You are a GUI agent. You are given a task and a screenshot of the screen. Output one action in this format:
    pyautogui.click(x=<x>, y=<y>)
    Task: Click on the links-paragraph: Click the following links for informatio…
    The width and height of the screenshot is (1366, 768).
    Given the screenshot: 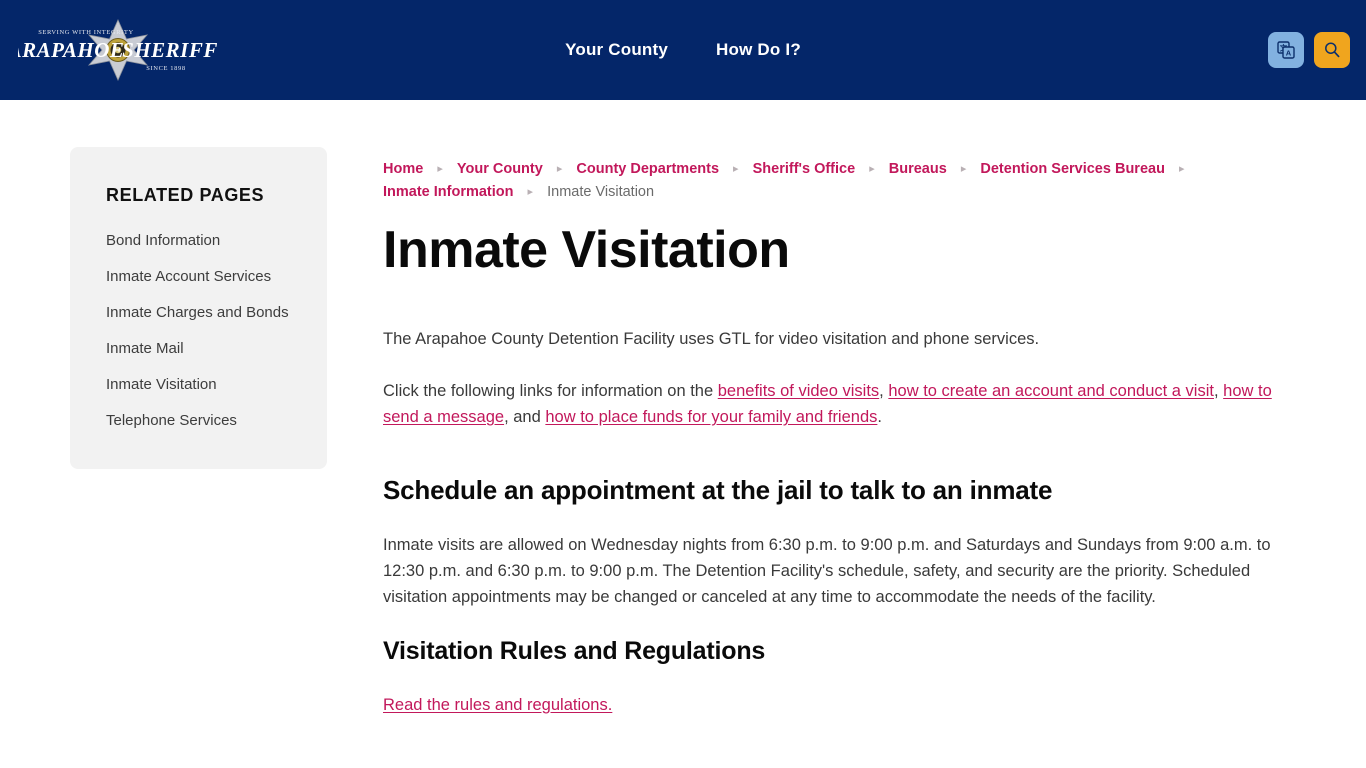 What is the action you would take?
    pyautogui.click(x=833, y=404)
    